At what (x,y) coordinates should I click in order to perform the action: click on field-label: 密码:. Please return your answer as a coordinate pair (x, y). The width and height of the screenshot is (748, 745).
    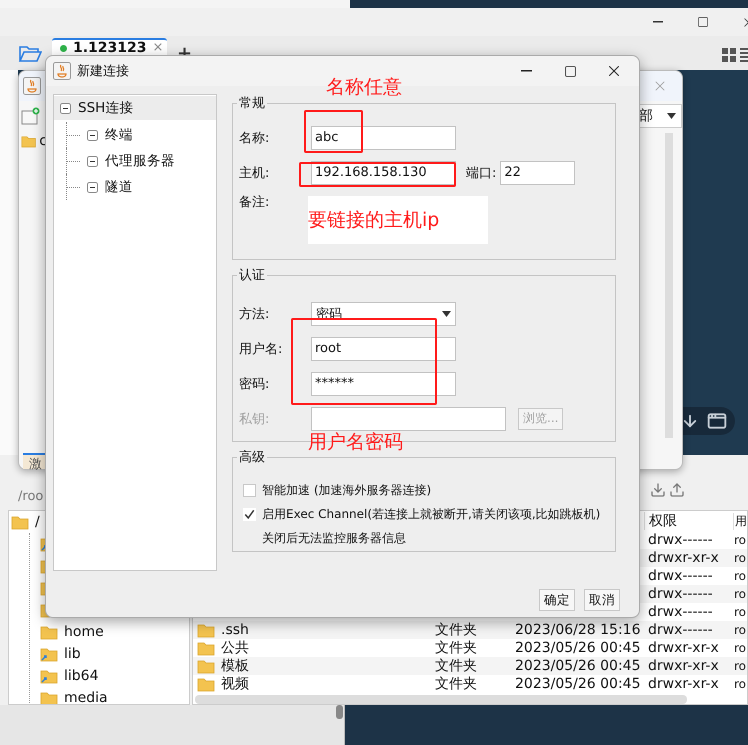
    Looking at the image, I should click on (254, 384).